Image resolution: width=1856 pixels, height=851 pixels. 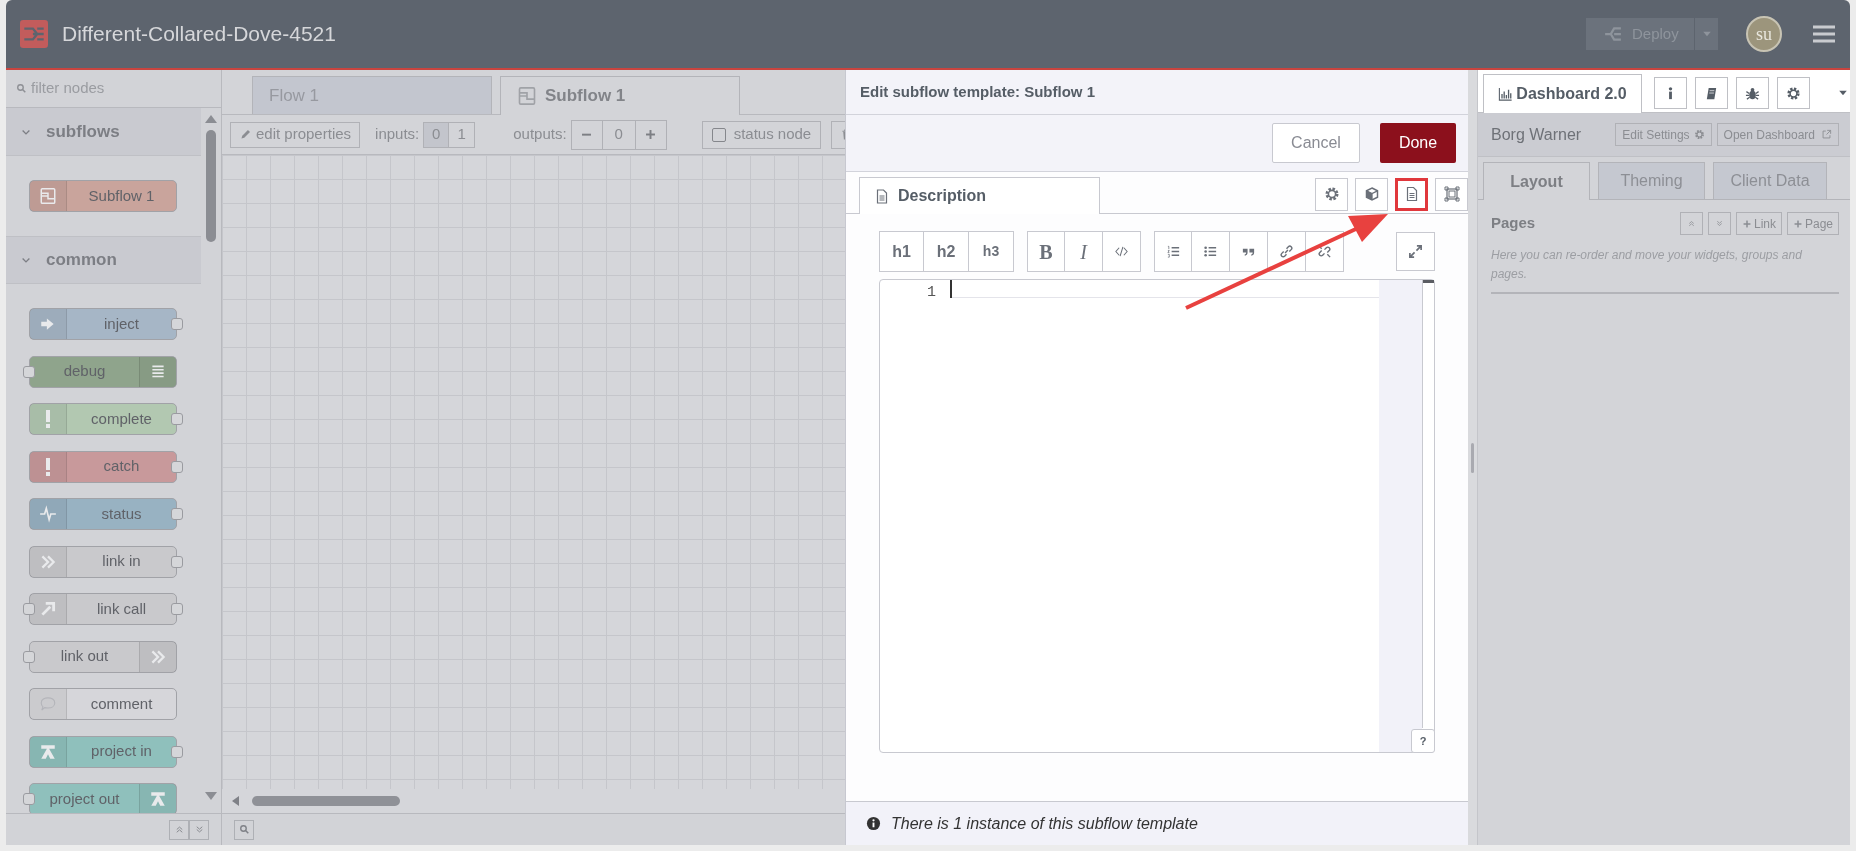 What do you see at coordinates (1758, 223) in the screenshot?
I see `add-link-button: Link` at bounding box center [1758, 223].